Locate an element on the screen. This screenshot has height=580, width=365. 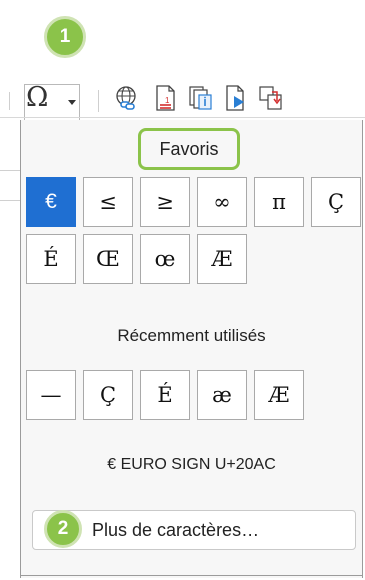
favorite-char: ≥ is located at coordinates (165, 202).